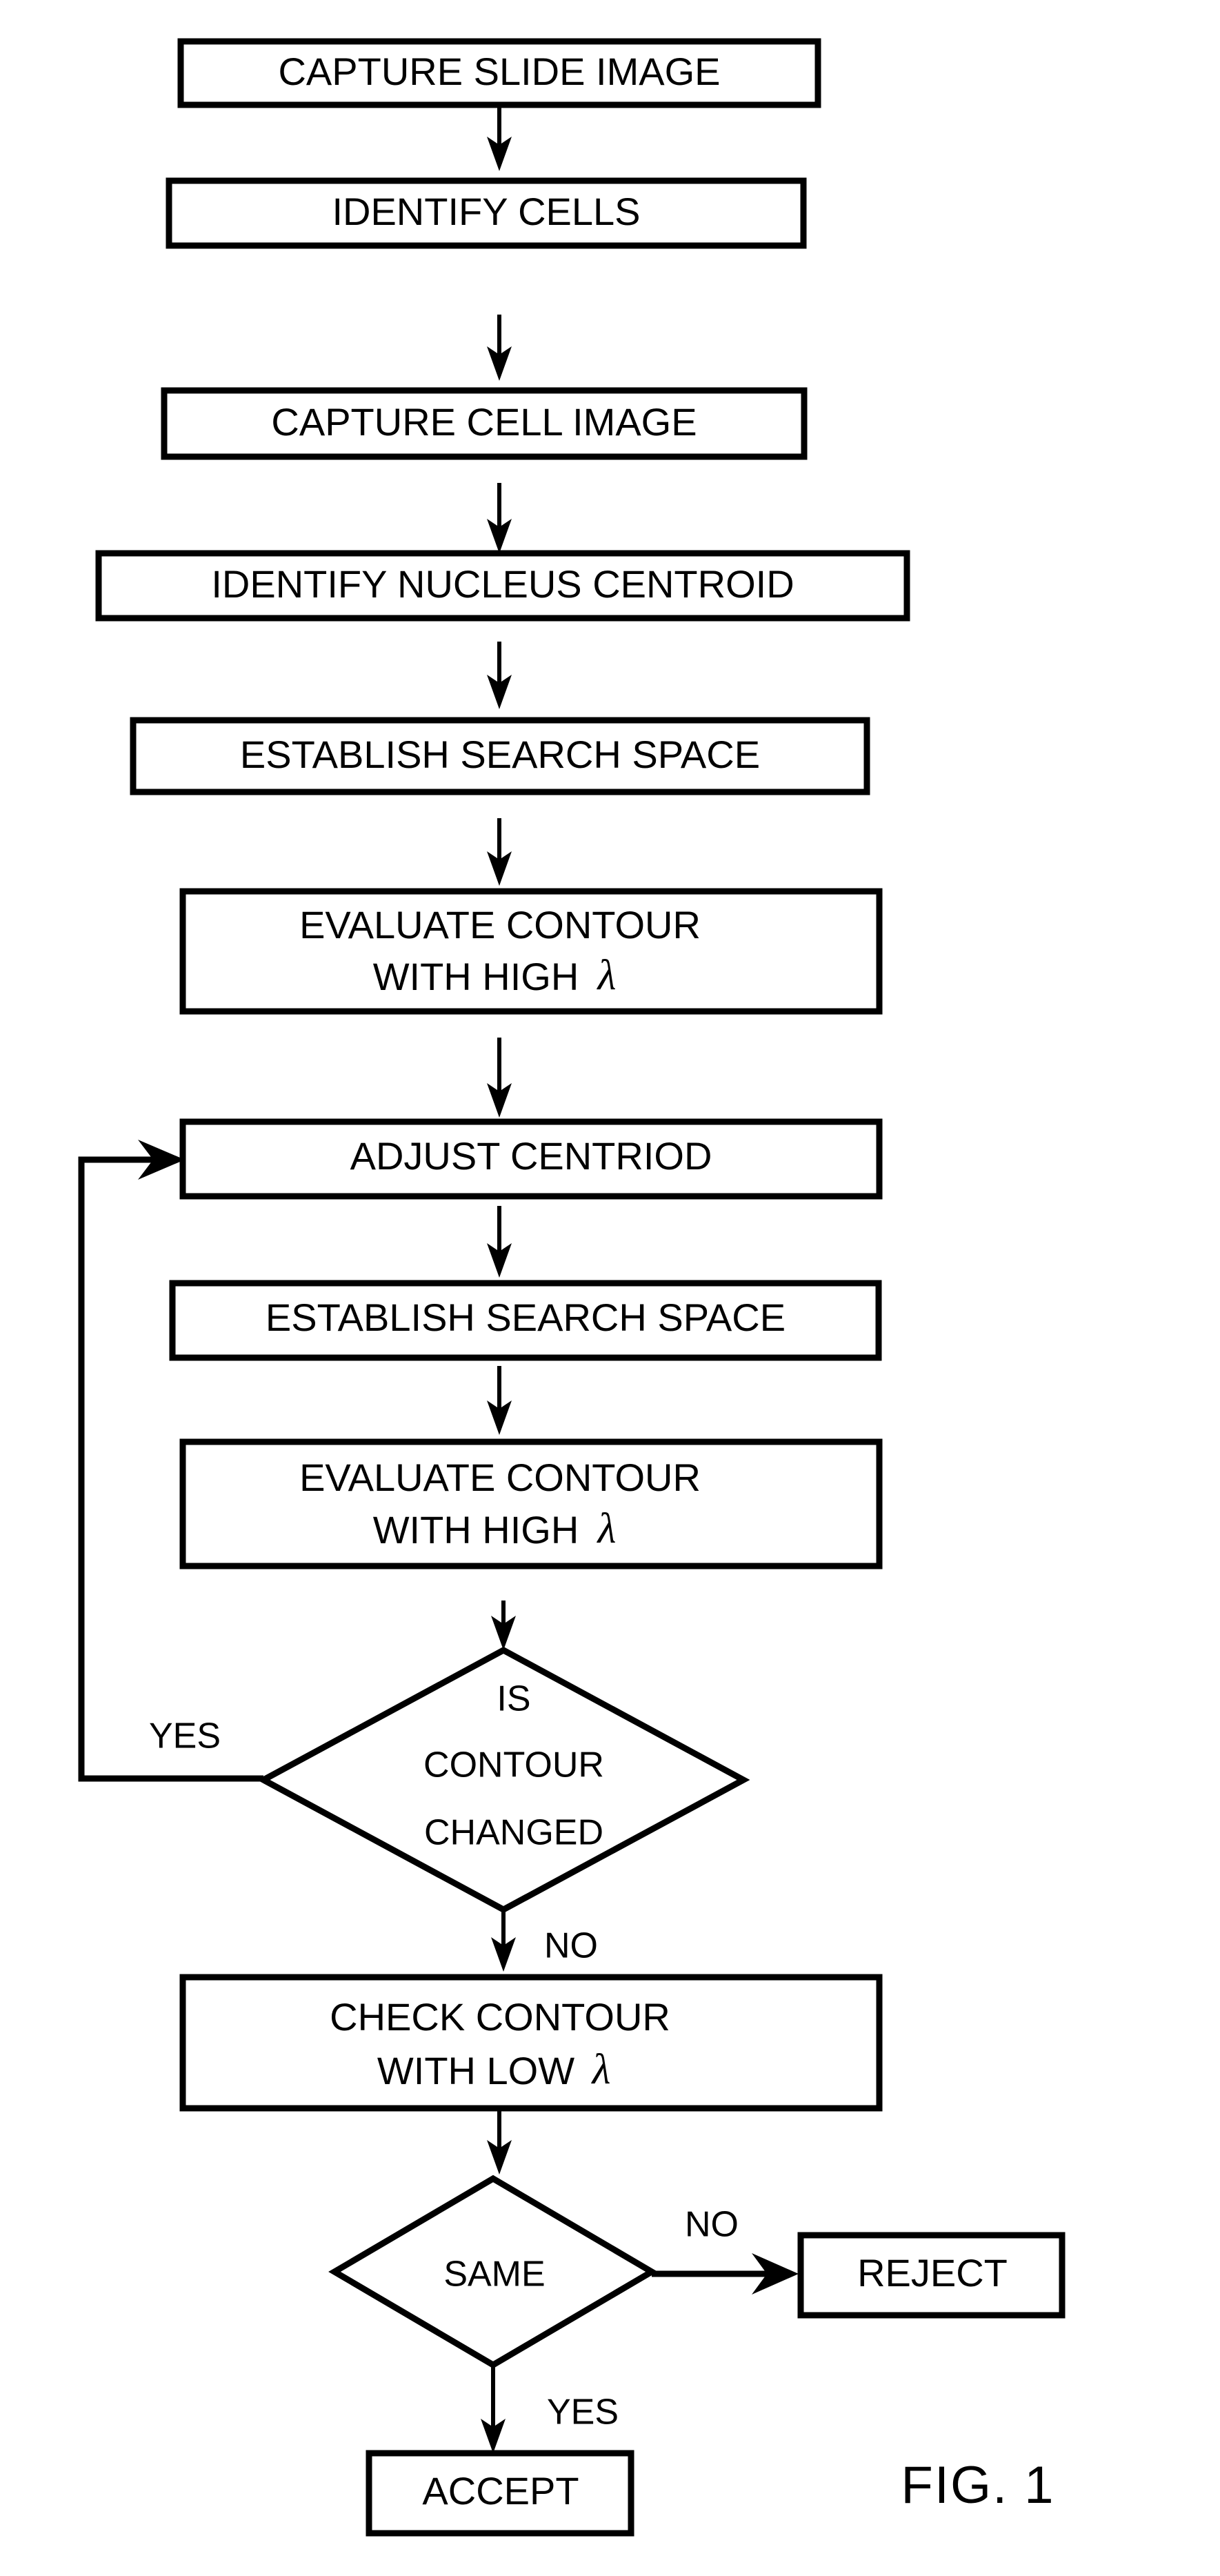 This screenshot has width=1220, height=2576. What do you see at coordinates (476, 976) in the screenshot?
I see `node-evaluate-contour-1-line2: WITH HIGH` at bounding box center [476, 976].